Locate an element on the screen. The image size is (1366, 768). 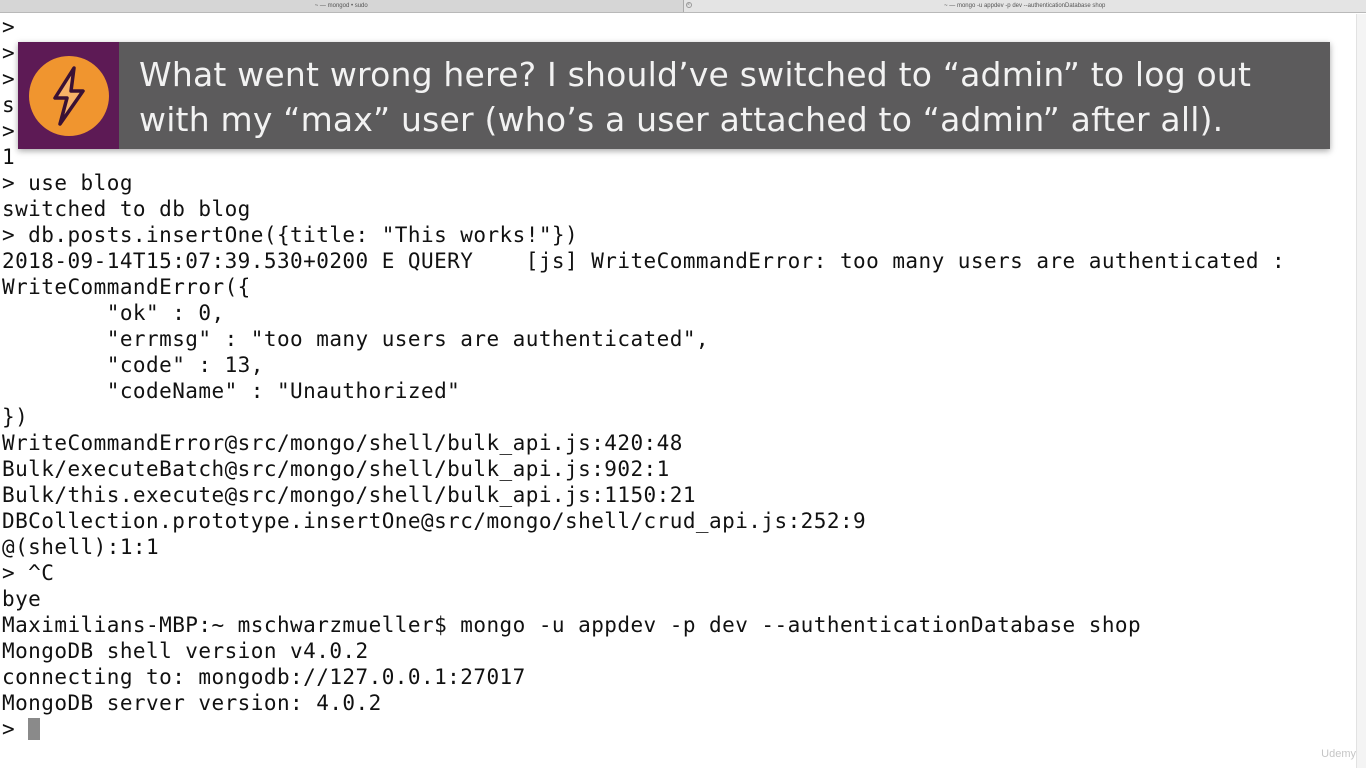
terminal-scrollbar is located at coordinates (1361, 391).